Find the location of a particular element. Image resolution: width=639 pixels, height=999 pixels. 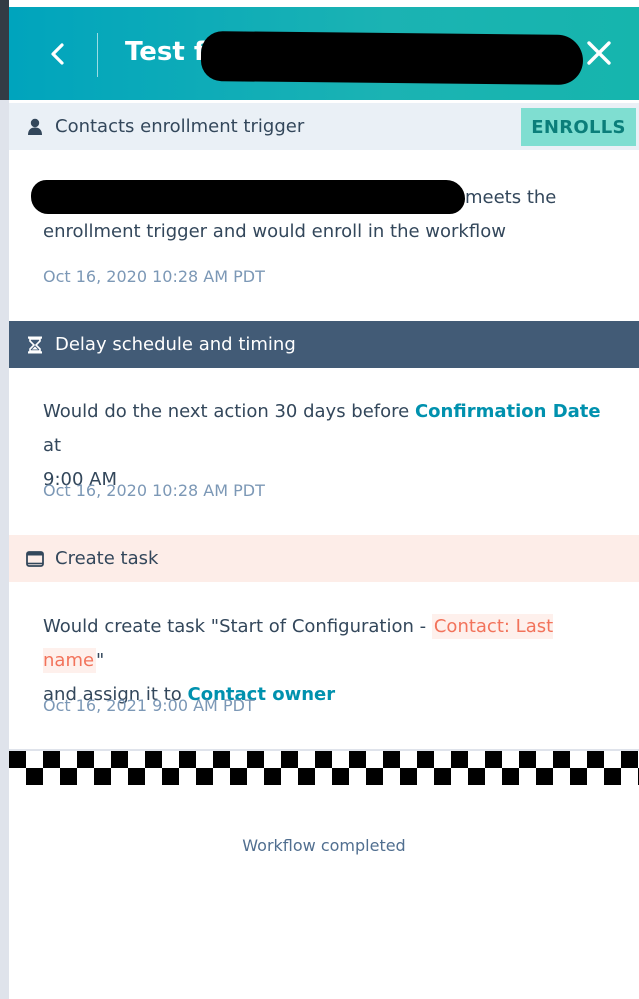

task-timestamp: Oct 16, 2021 9:00 AM PDT is located at coordinates (149, 705).